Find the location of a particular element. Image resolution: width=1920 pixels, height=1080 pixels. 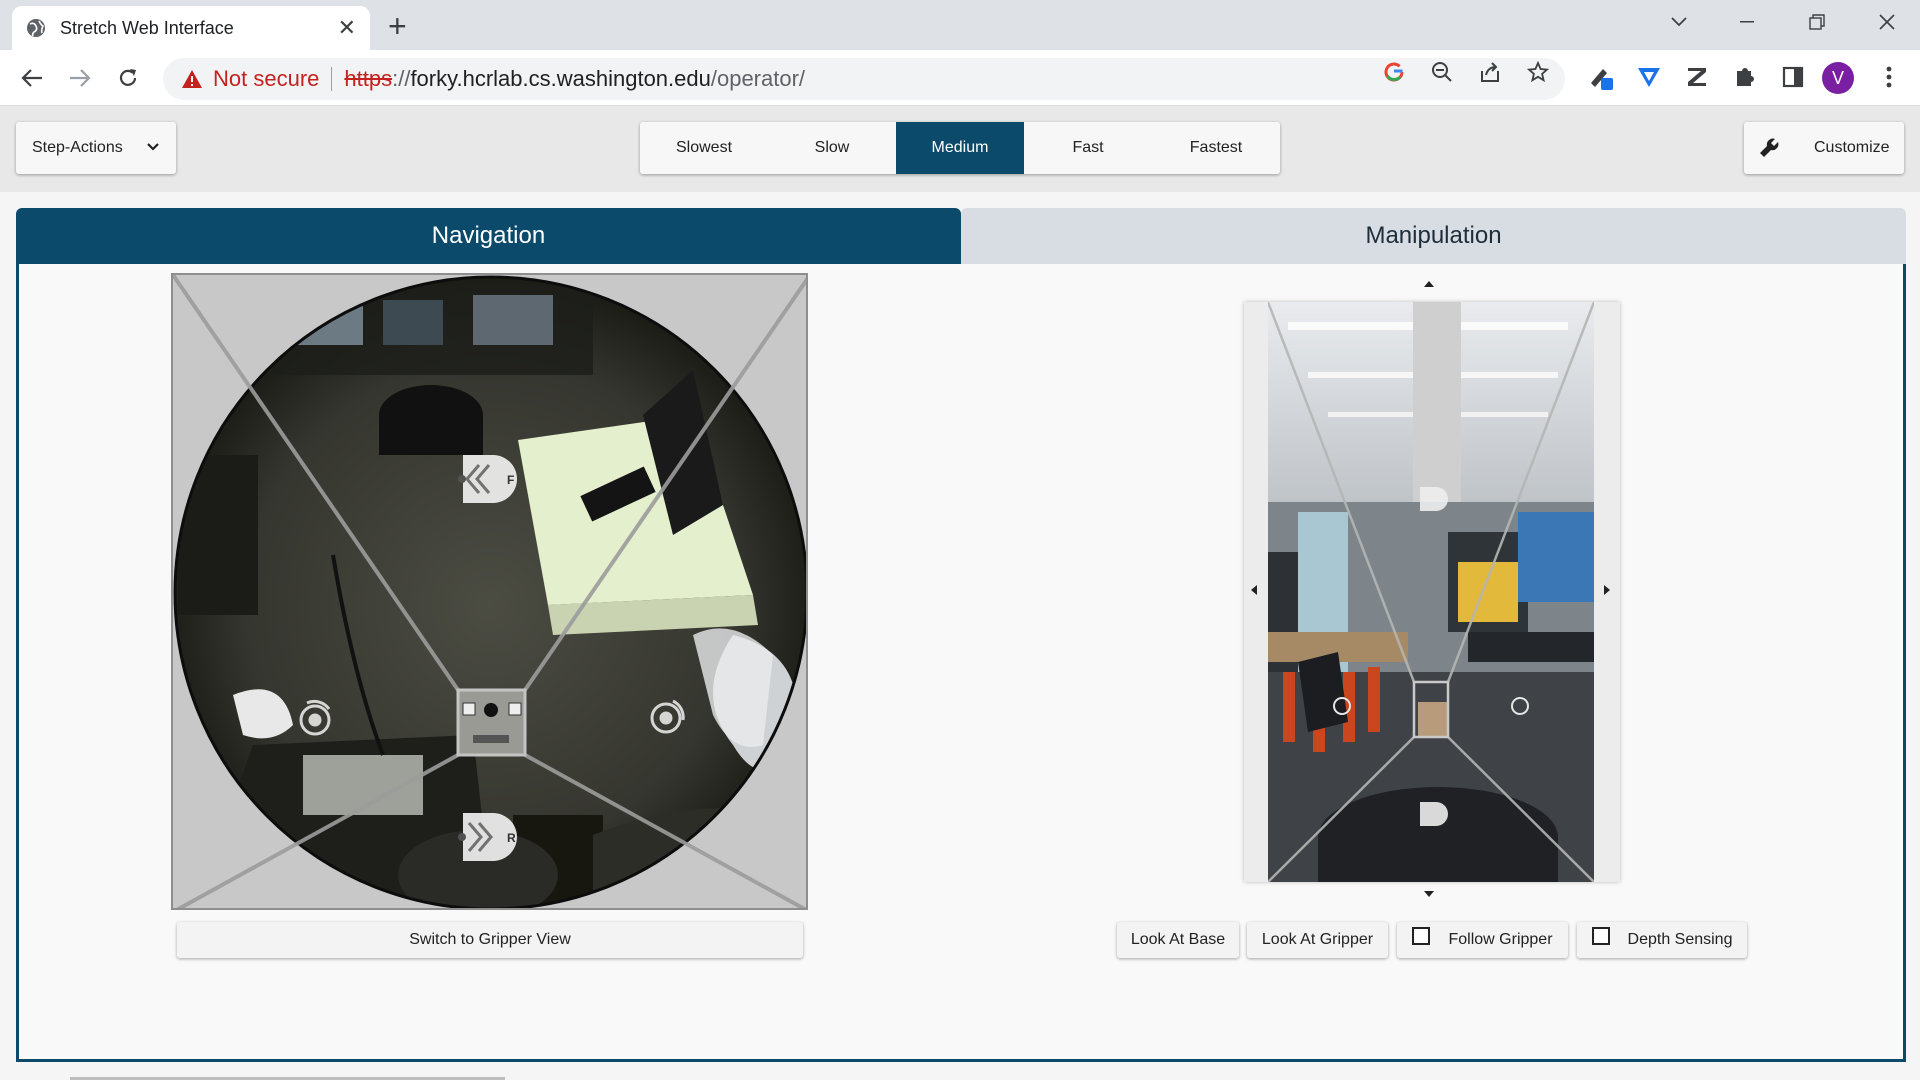

more-menu-icon is located at coordinates (1889, 77).